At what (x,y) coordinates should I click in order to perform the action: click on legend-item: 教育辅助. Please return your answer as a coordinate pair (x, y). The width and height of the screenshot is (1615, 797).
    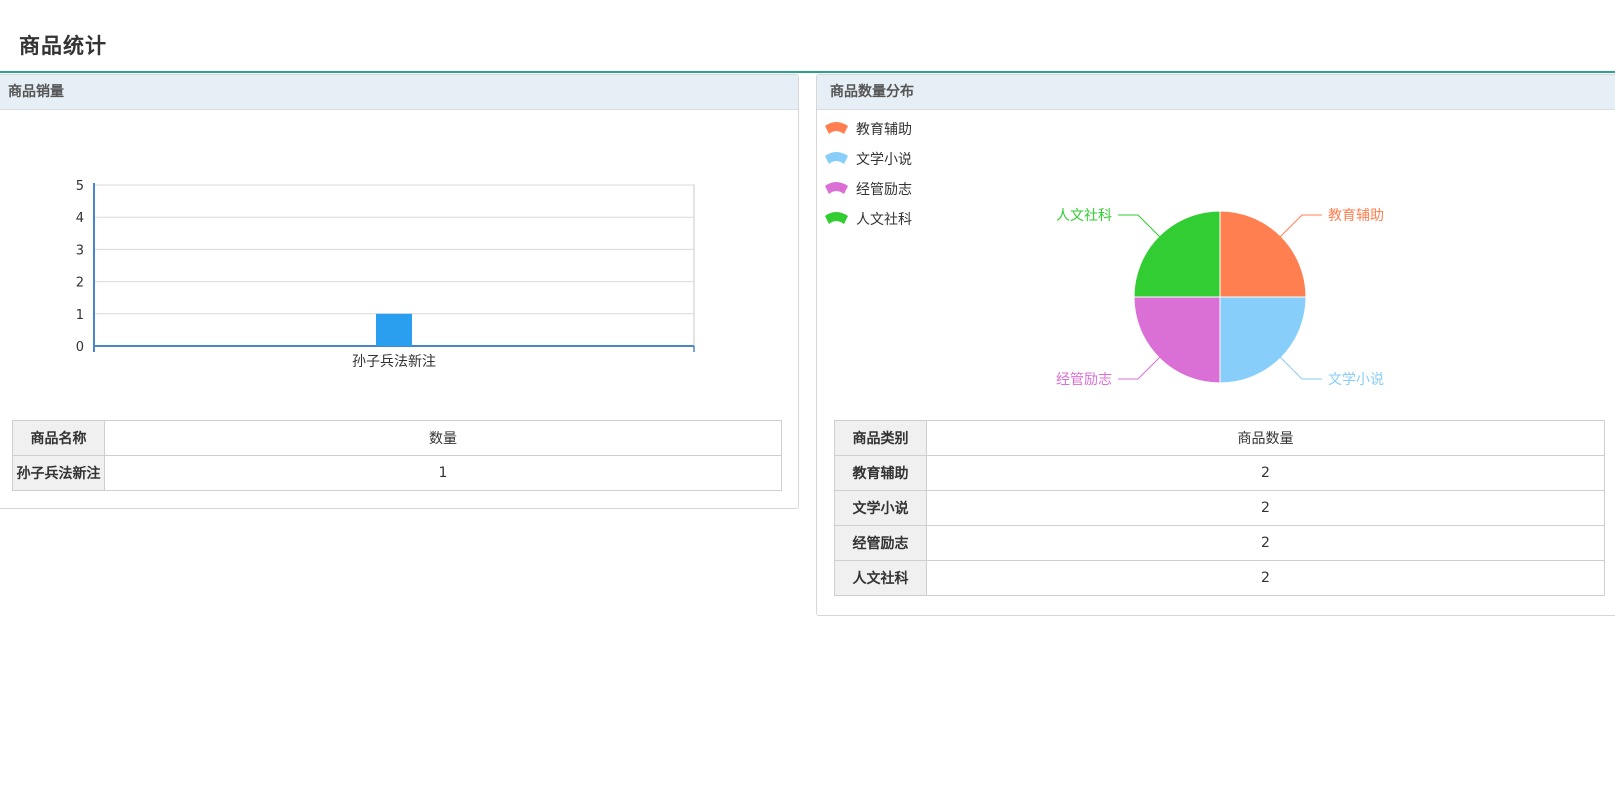
    Looking at the image, I should click on (868, 130).